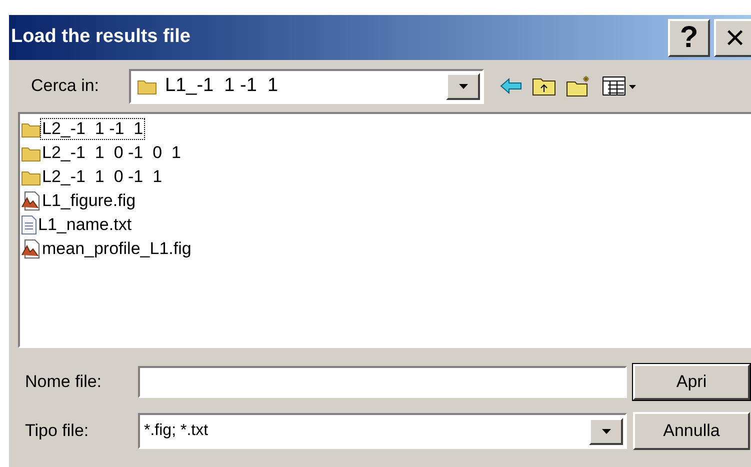 This screenshot has width=751, height=467. I want to click on close-button: ×, so click(732, 37).